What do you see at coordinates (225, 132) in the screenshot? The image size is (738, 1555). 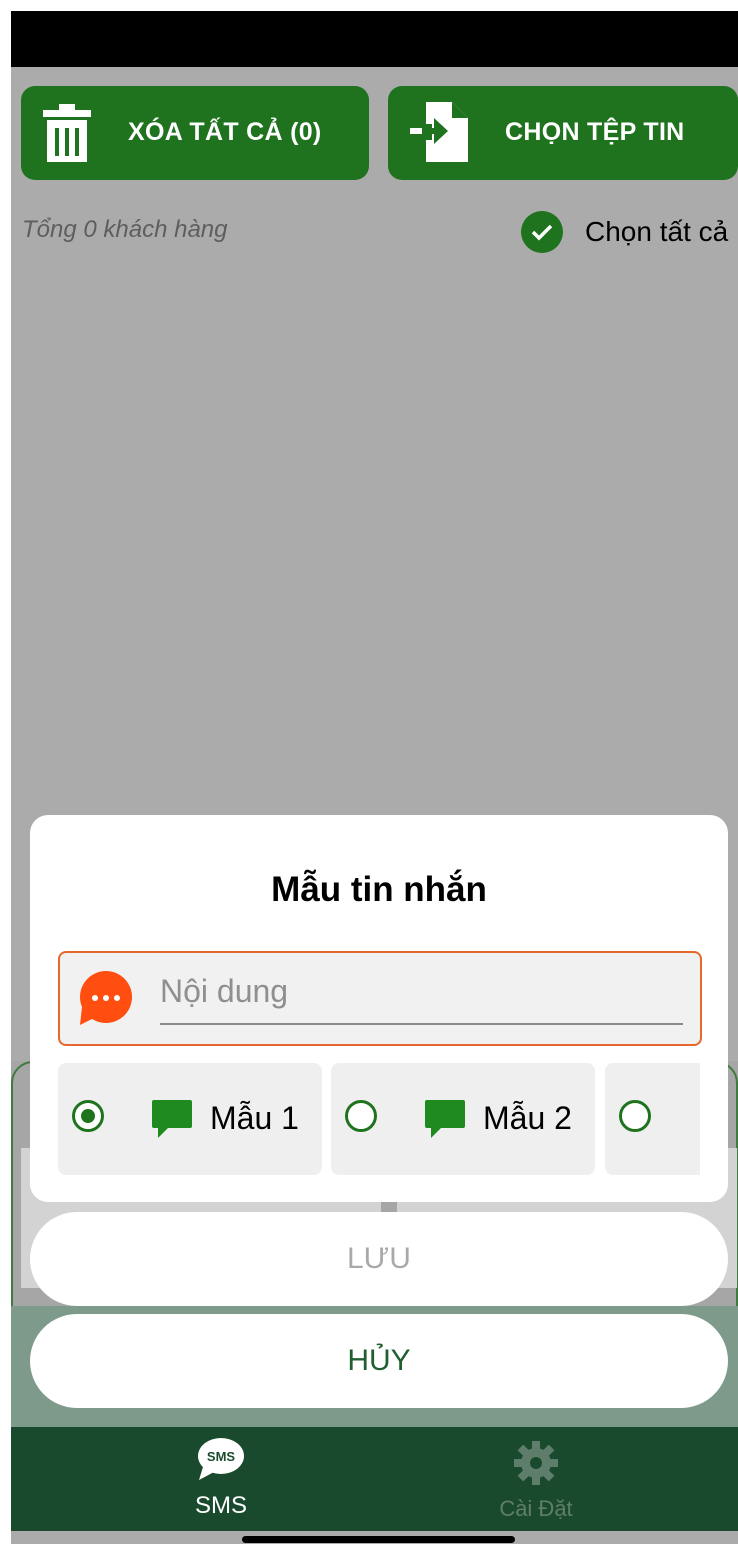 I see `clear-all-label: XÓA TẤT CẢ (0)` at bounding box center [225, 132].